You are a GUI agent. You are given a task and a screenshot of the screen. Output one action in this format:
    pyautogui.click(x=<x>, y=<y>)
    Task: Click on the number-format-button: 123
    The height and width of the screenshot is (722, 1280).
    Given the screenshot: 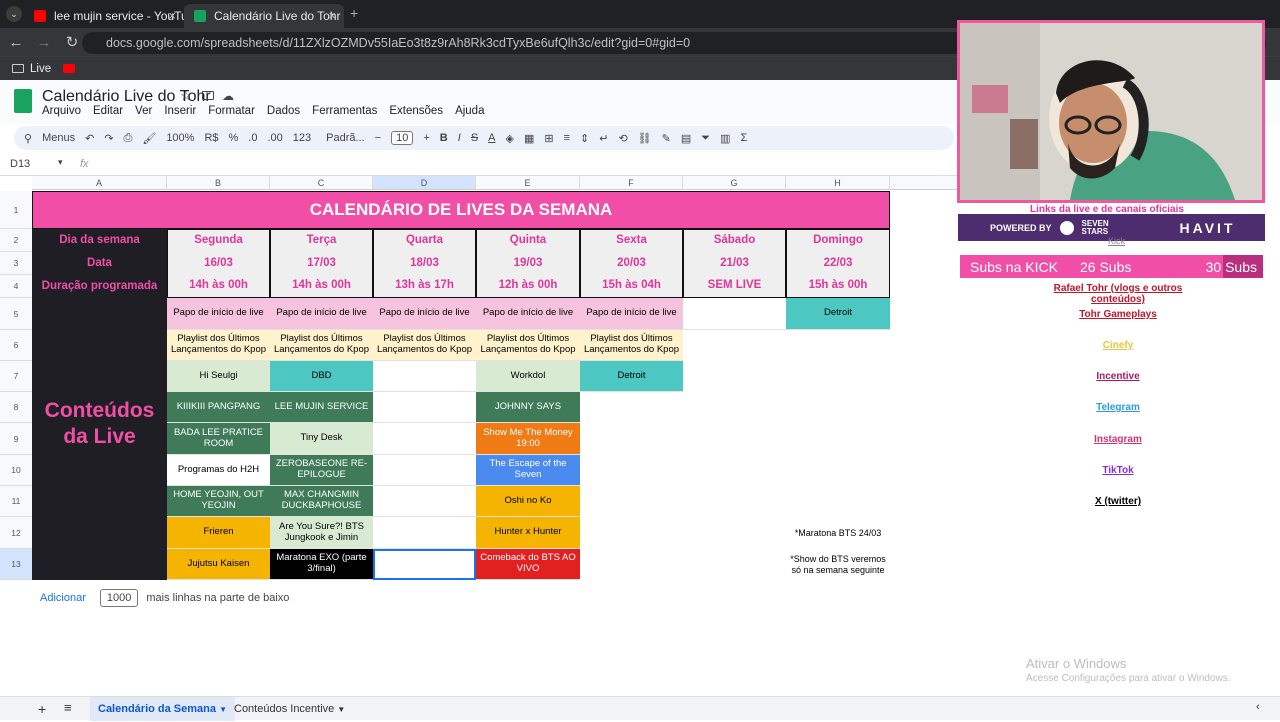 What is the action you would take?
    pyautogui.click(x=302, y=138)
    